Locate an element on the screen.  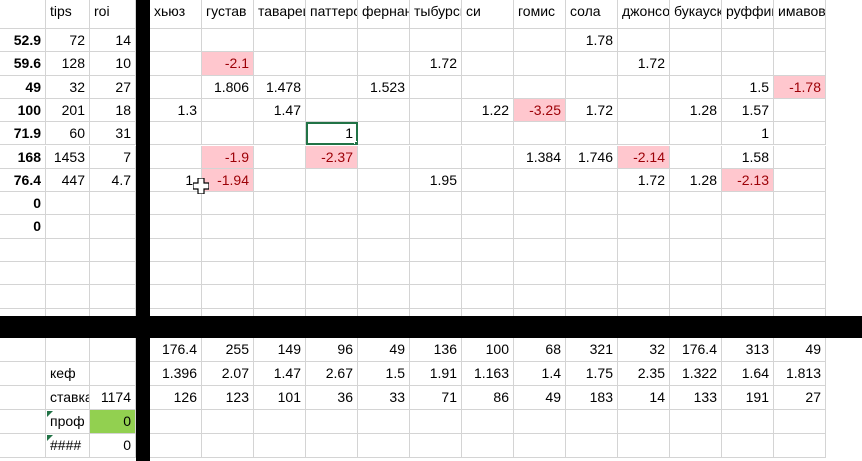
summary-cell: 33 is located at coordinates (384, 398).